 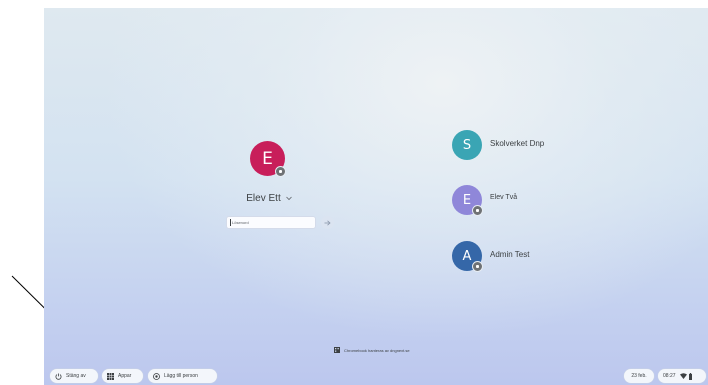 I want to click on managed-device-notice: Chromebook hanteras av dngnext.se, so click(x=372, y=350).